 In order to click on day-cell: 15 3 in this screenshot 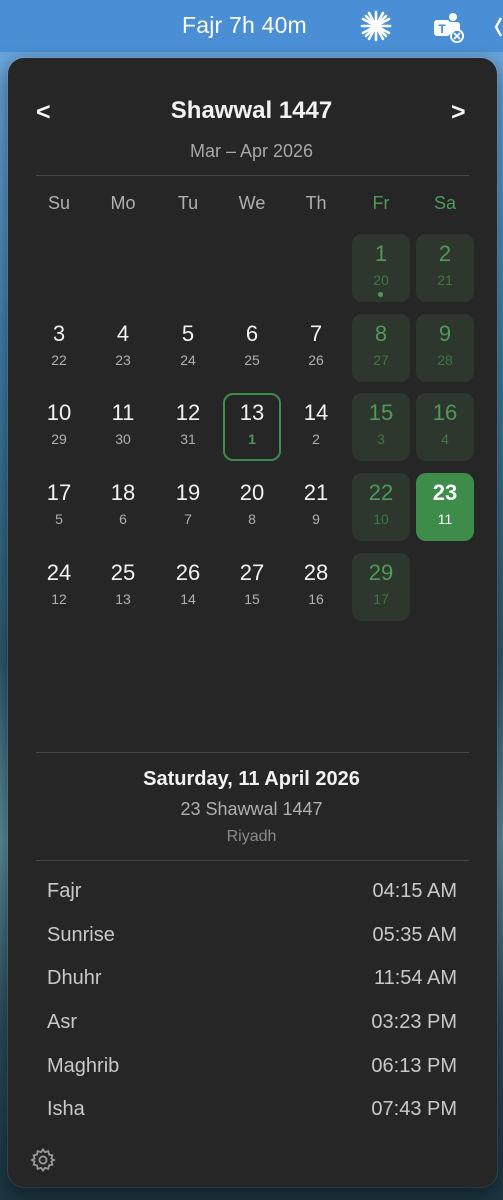, I will do `click(381, 427)`.